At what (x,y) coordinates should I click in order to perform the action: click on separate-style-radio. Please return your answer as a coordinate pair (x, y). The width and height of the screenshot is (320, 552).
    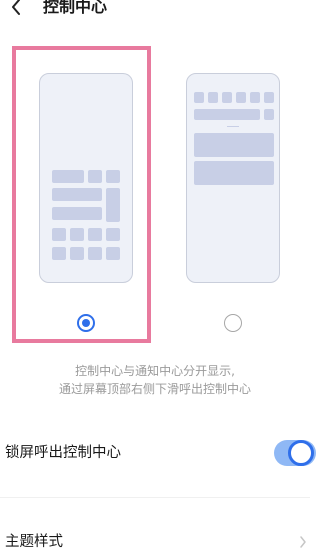
    Looking at the image, I should click on (86, 323).